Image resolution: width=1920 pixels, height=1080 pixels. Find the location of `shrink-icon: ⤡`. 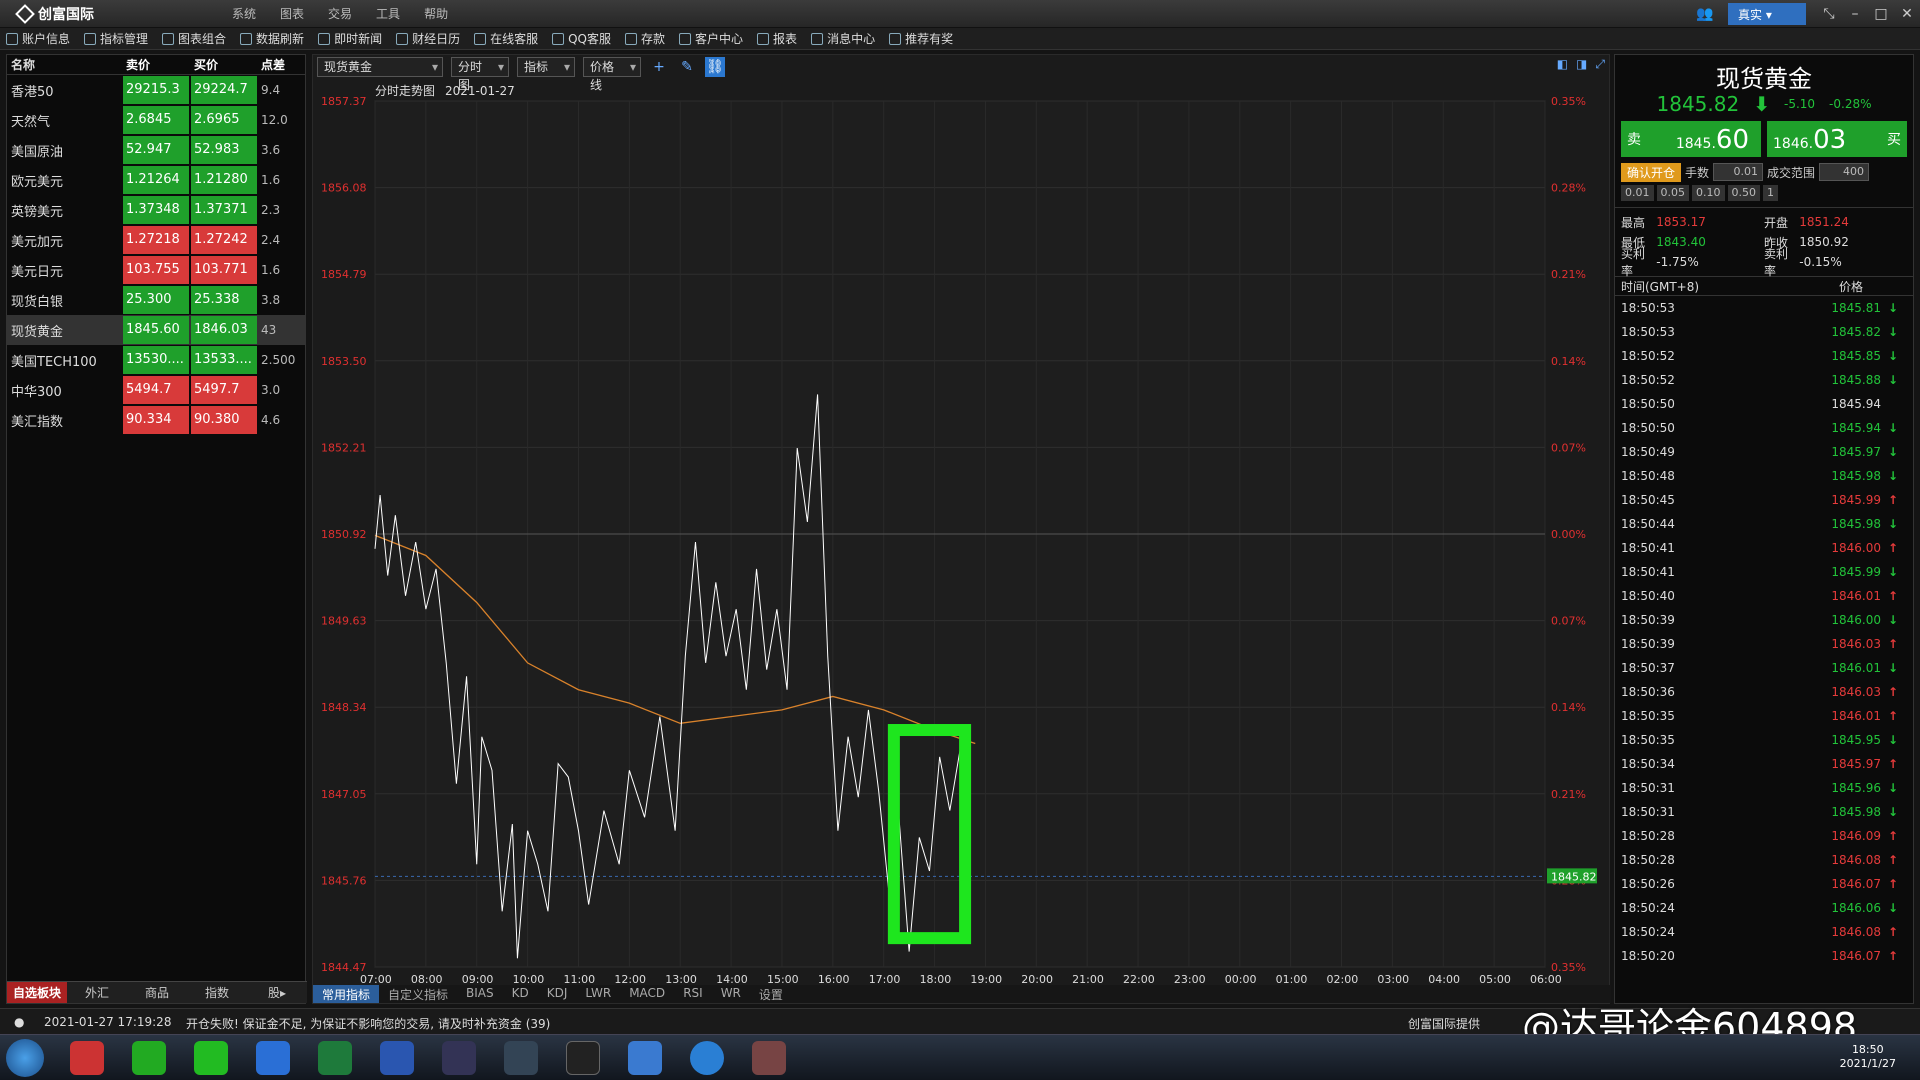

shrink-icon: ⤡ is located at coordinates (1829, 14).